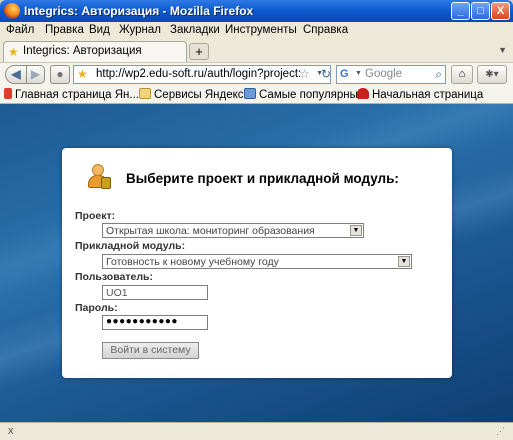 The height and width of the screenshot is (440, 513). I want to click on search-bar: G ▼ Google ⌕, so click(391, 74).